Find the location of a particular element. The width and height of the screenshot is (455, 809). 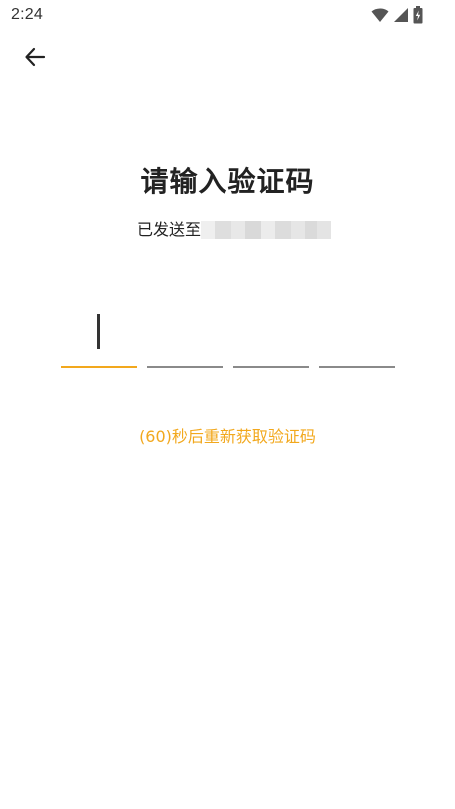

arrow-left-icon is located at coordinates (35, 59).